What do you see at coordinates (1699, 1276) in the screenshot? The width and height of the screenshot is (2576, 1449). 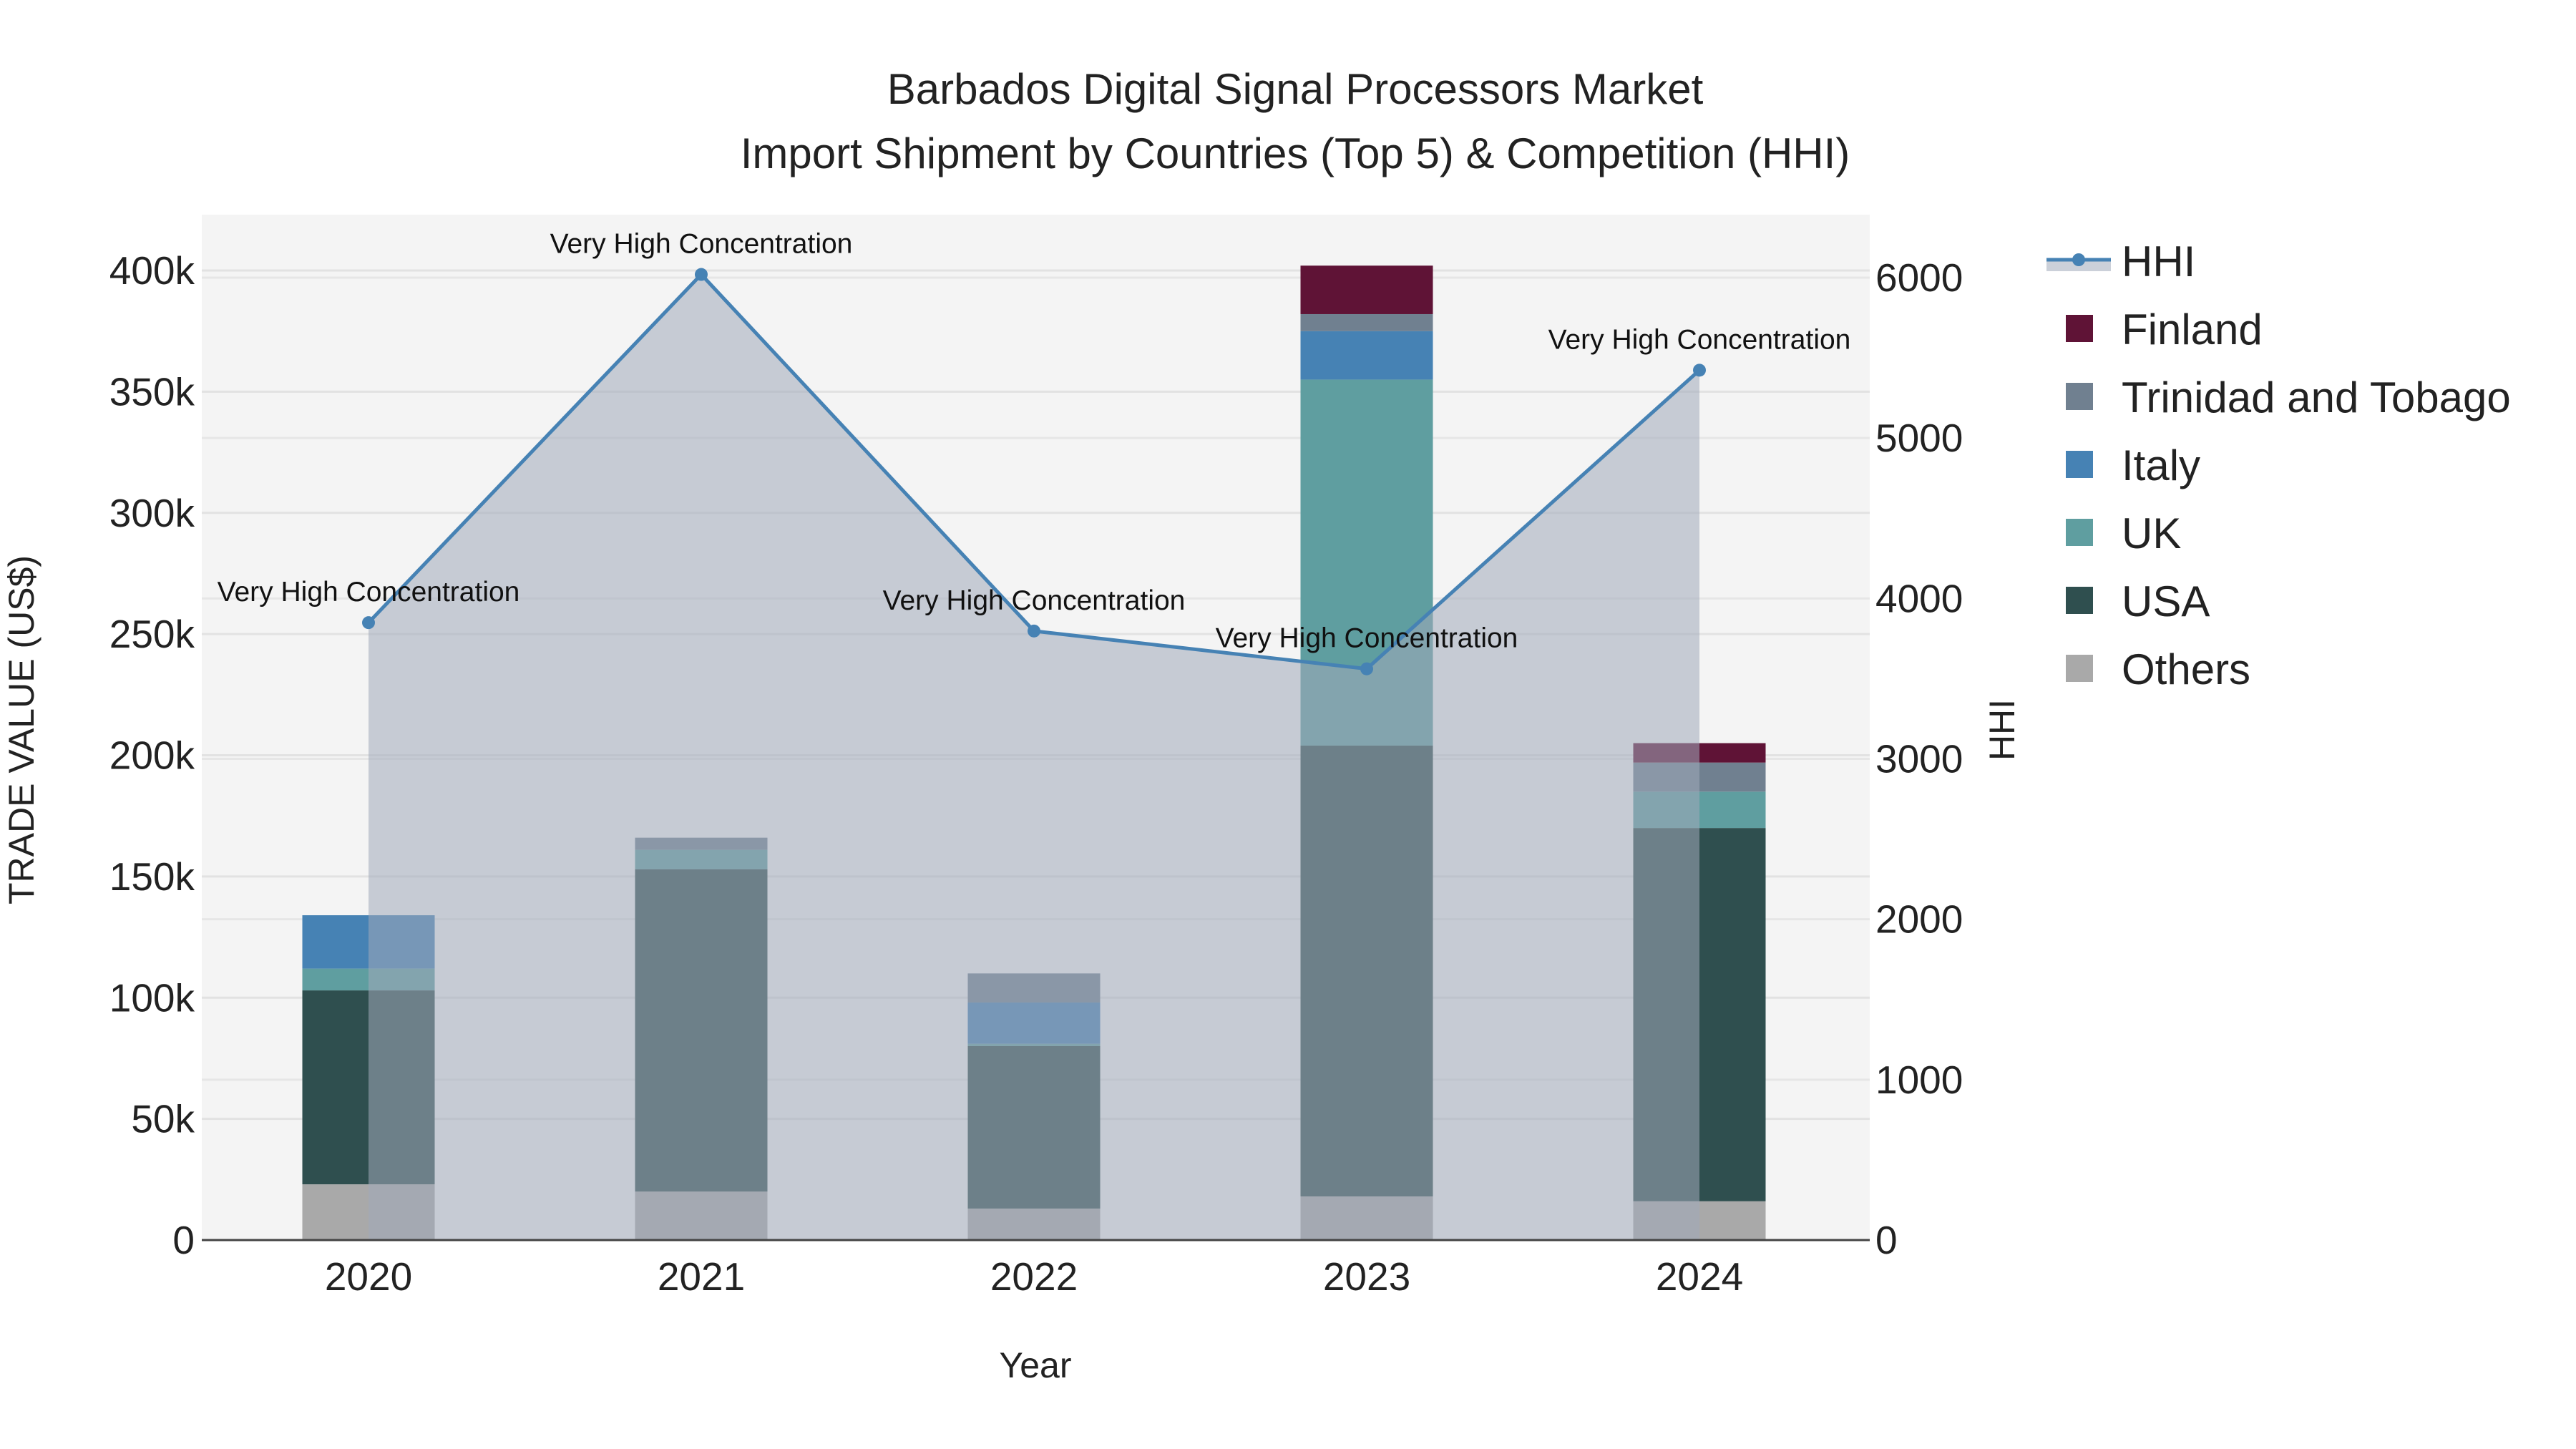 I see `x-tick-label: 2024` at bounding box center [1699, 1276].